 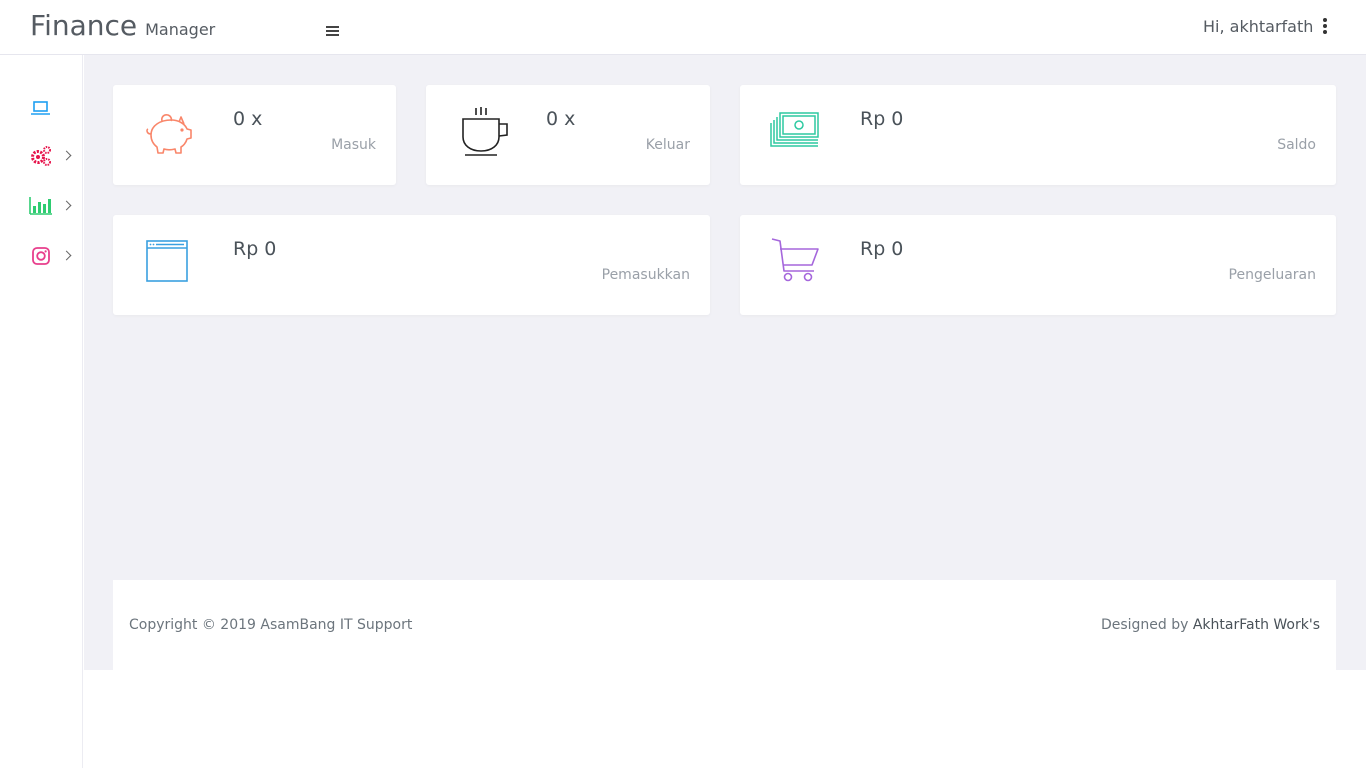 What do you see at coordinates (271, 625) in the screenshot?
I see `copyright-text: Copyright © 2019 AsamBang IT Support` at bounding box center [271, 625].